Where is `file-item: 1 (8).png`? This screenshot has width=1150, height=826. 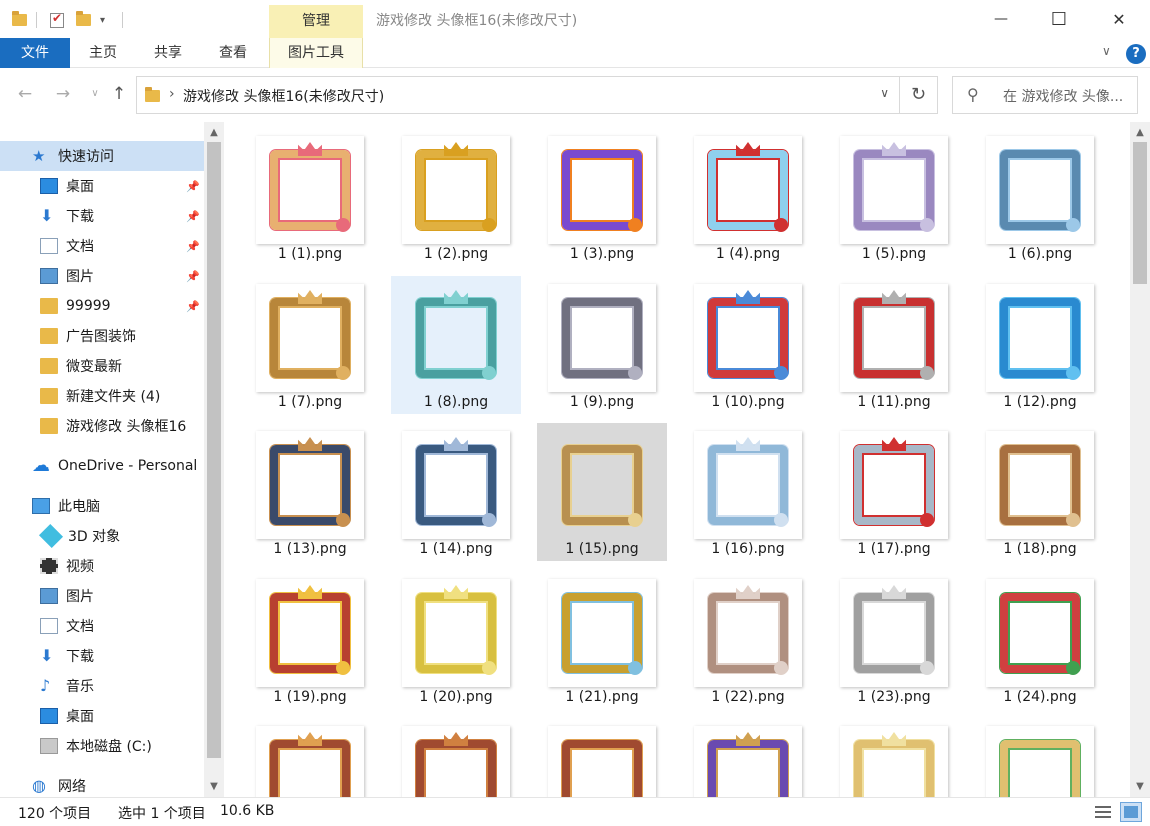
file-item: 1 (8).png is located at coordinates (456, 345).